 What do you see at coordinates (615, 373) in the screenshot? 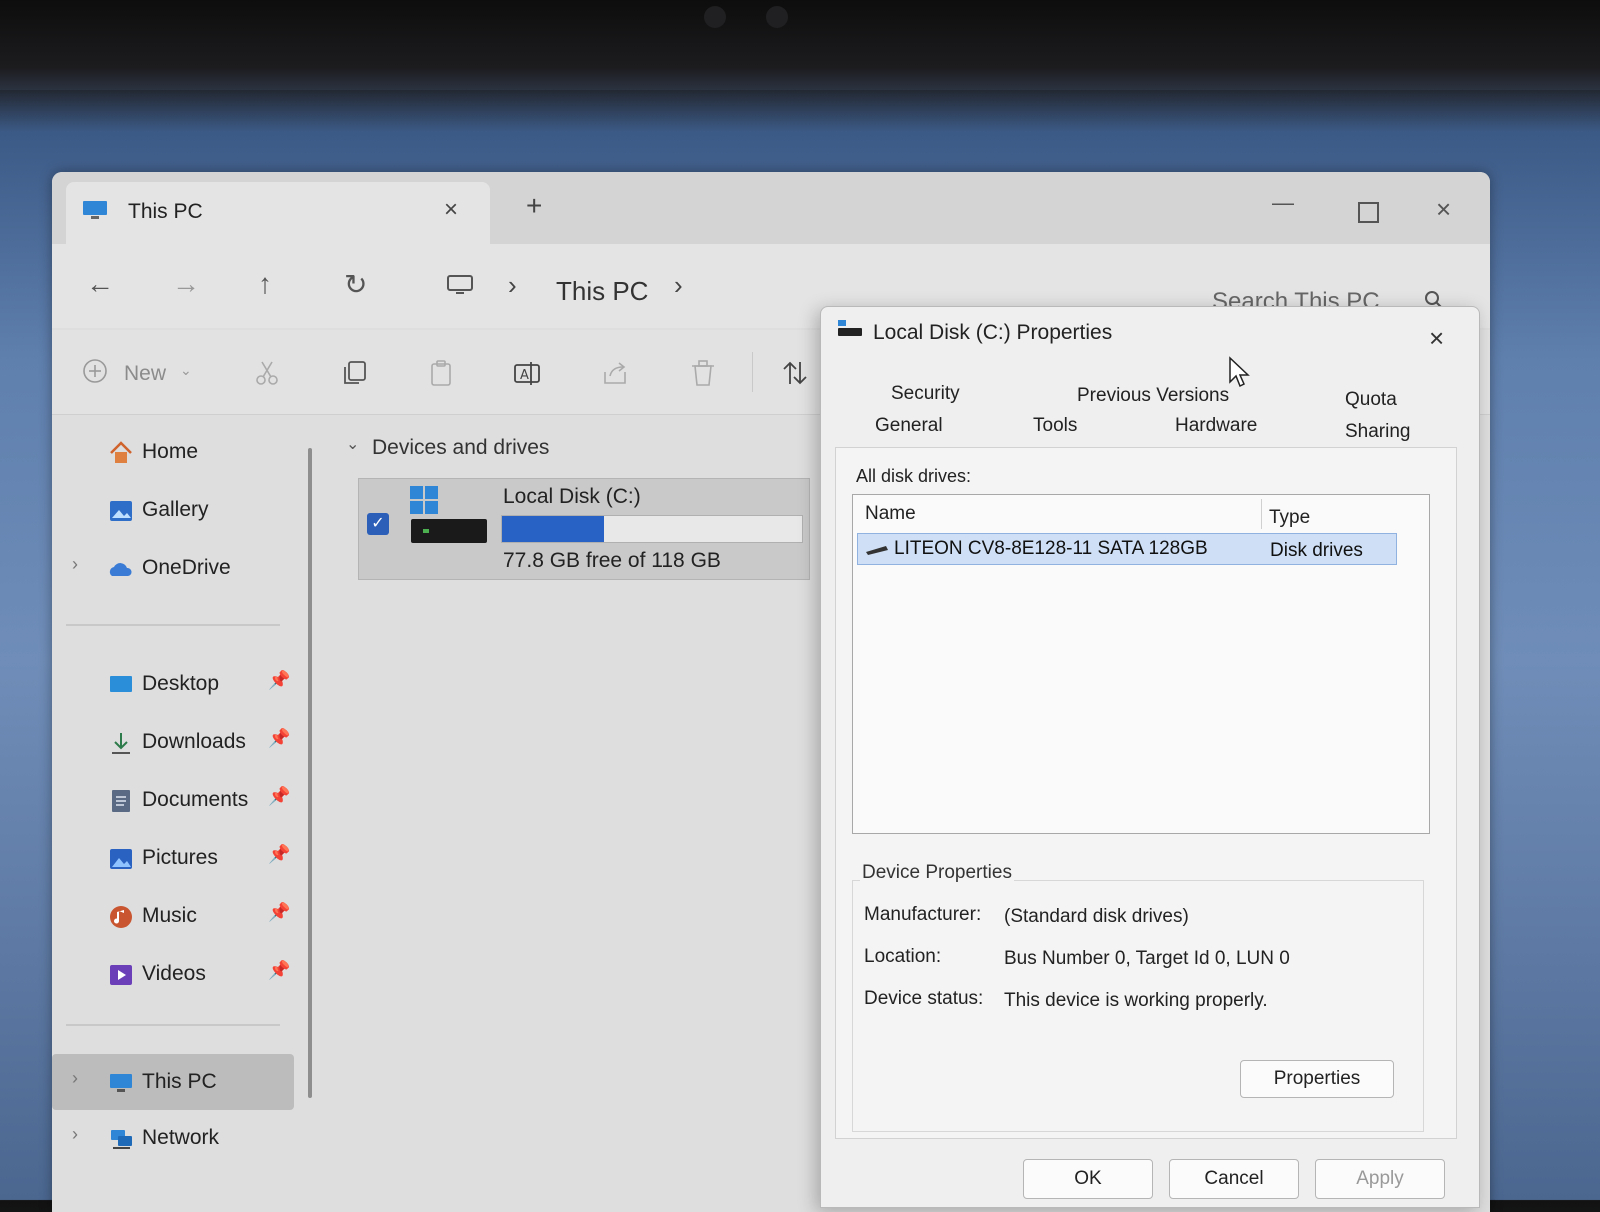
I see `share-icon` at bounding box center [615, 373].